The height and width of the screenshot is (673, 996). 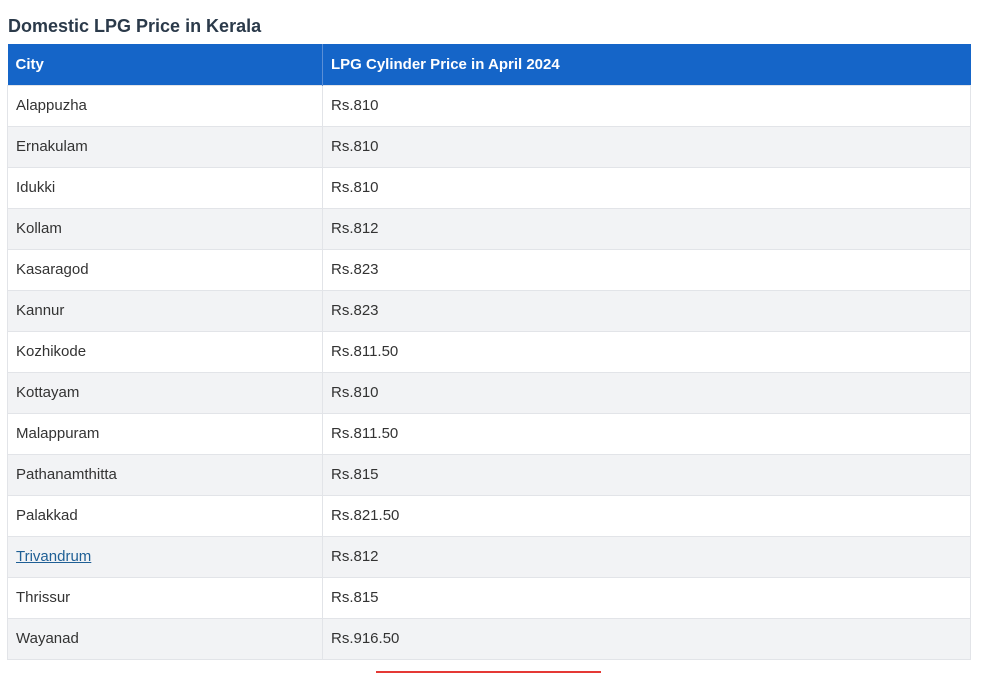 What do you see at coordinates (646, 515) in the screenshot?
I see `price-cell: Rs.821.50` at bounding box center [646, 515].